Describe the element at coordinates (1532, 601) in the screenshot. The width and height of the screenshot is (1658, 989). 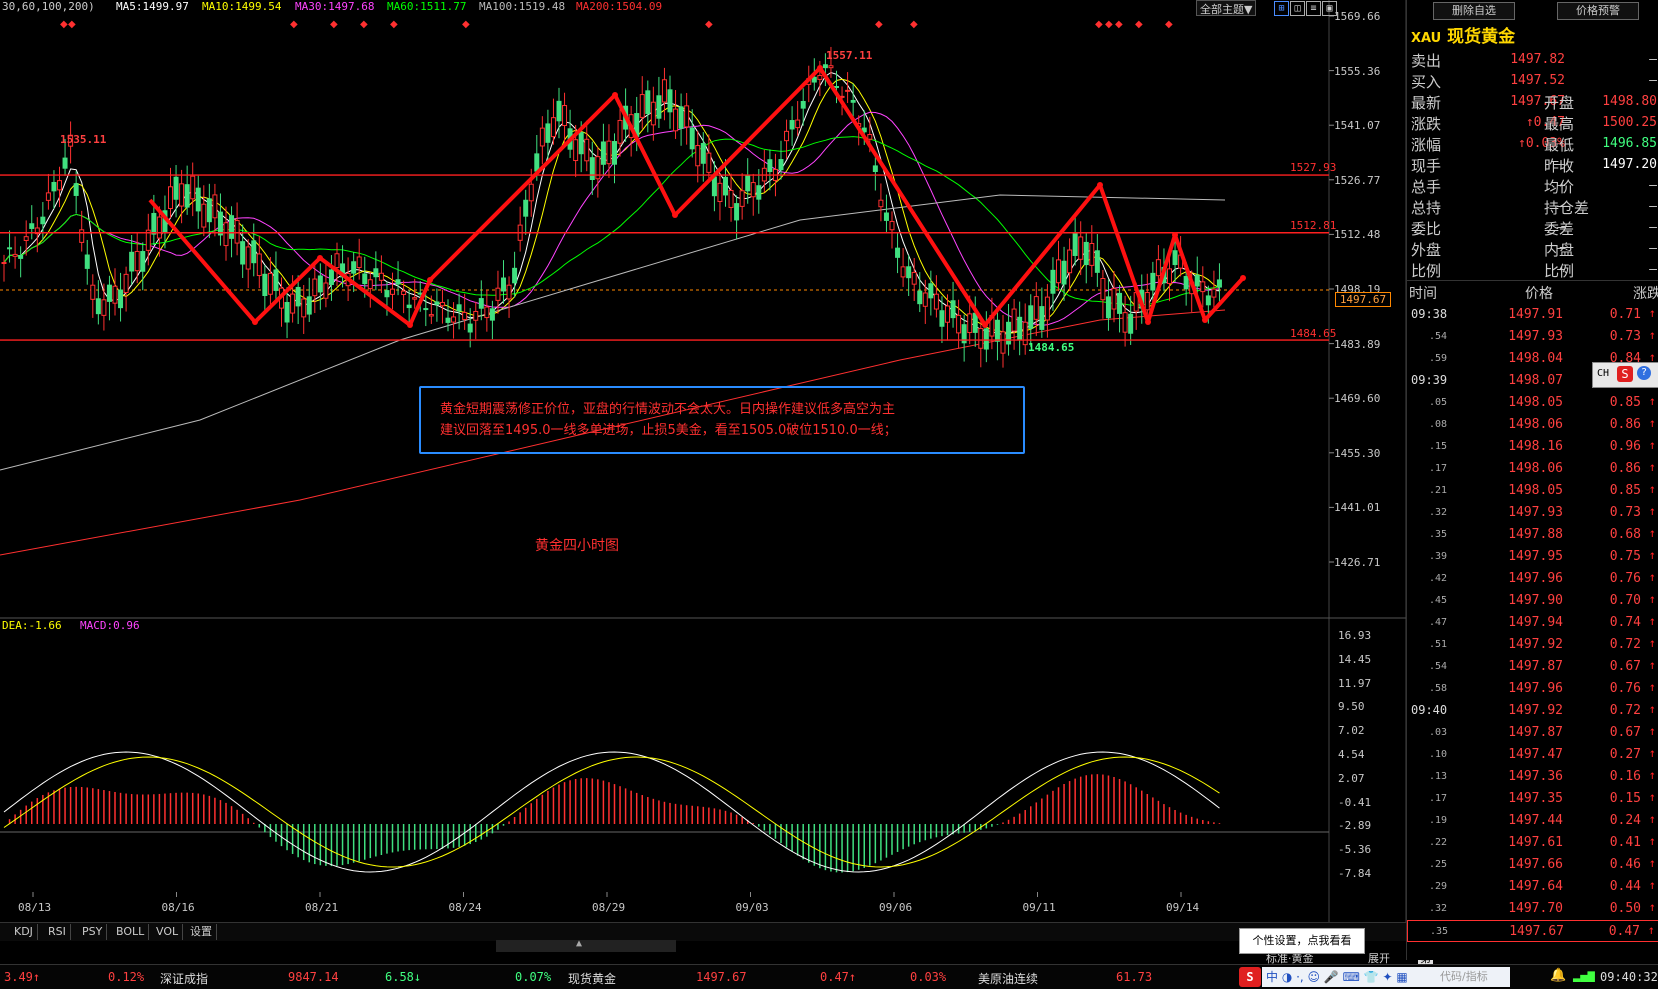
I see `tick-row: .45 1497.90 0.70 ↑` at that location.